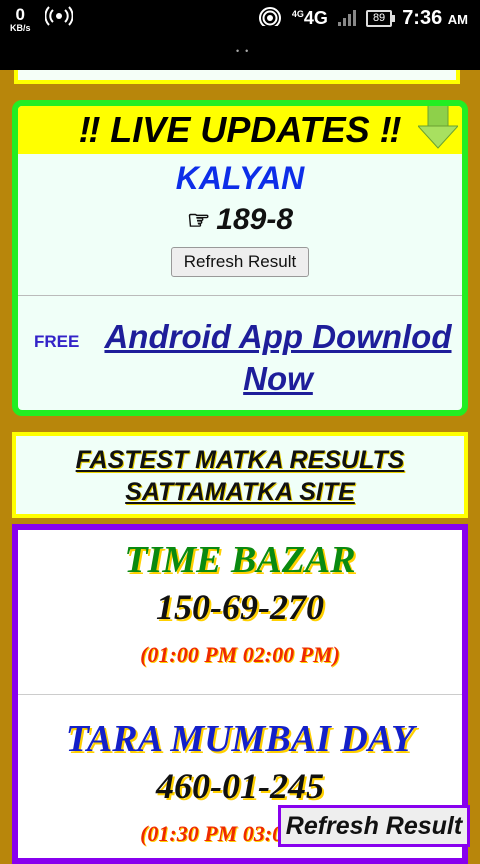 The image size is (480, 864). Describe the element at coordinates (240, 262) in the screenshot. I see `refresh-result-button: Refresh Result` at that location.